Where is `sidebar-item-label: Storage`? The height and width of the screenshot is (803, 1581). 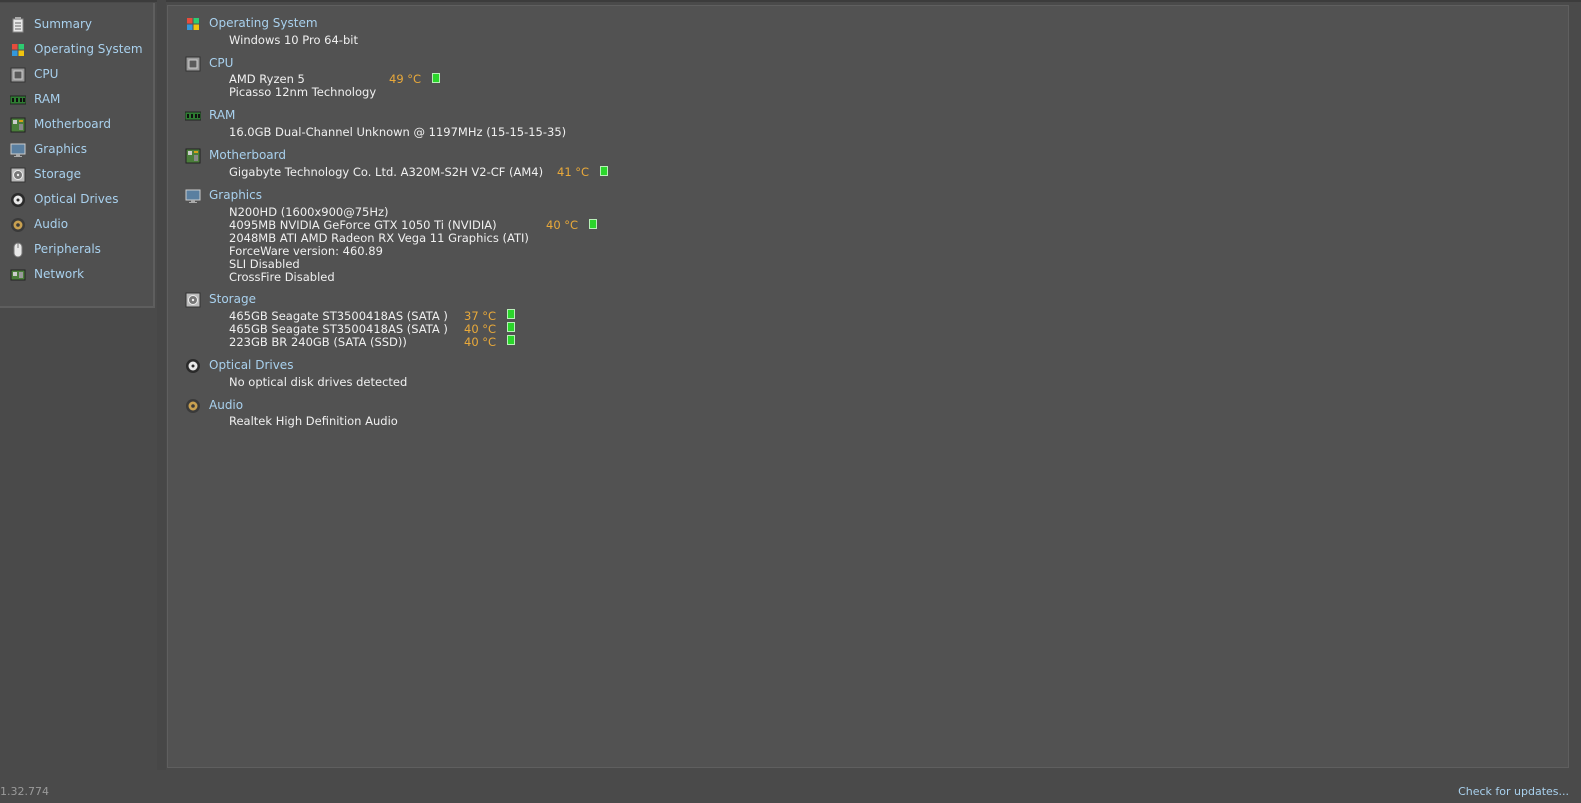 sidebar-item-label: Storage is located at coordinates (57, 174).